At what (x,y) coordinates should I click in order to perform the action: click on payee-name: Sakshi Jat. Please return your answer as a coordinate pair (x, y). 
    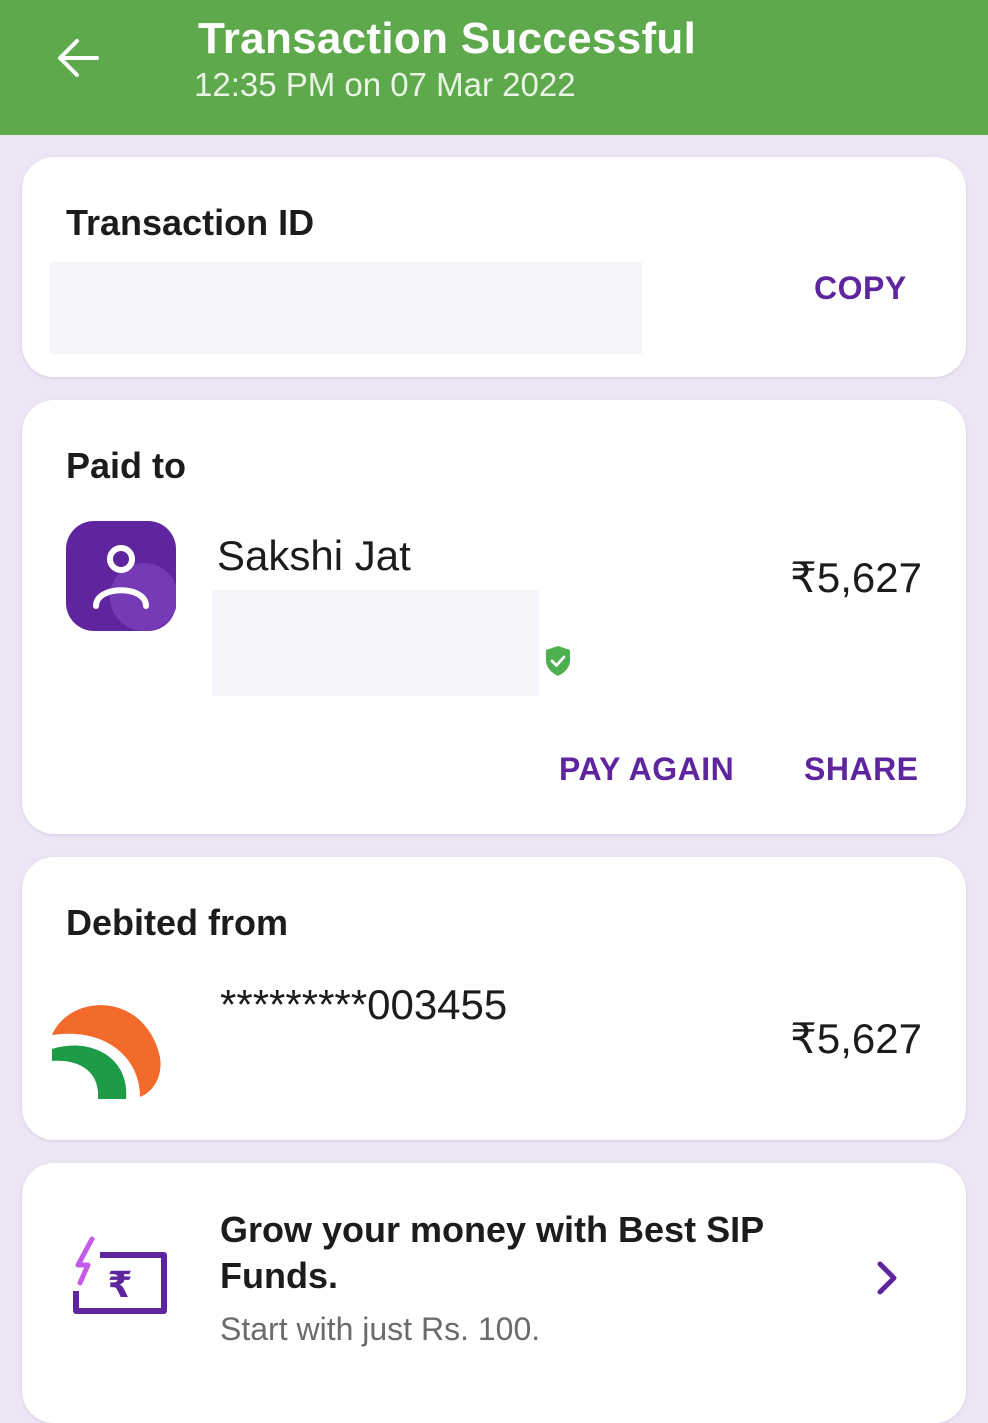
    Looking at the image, I should click on (314, 555).